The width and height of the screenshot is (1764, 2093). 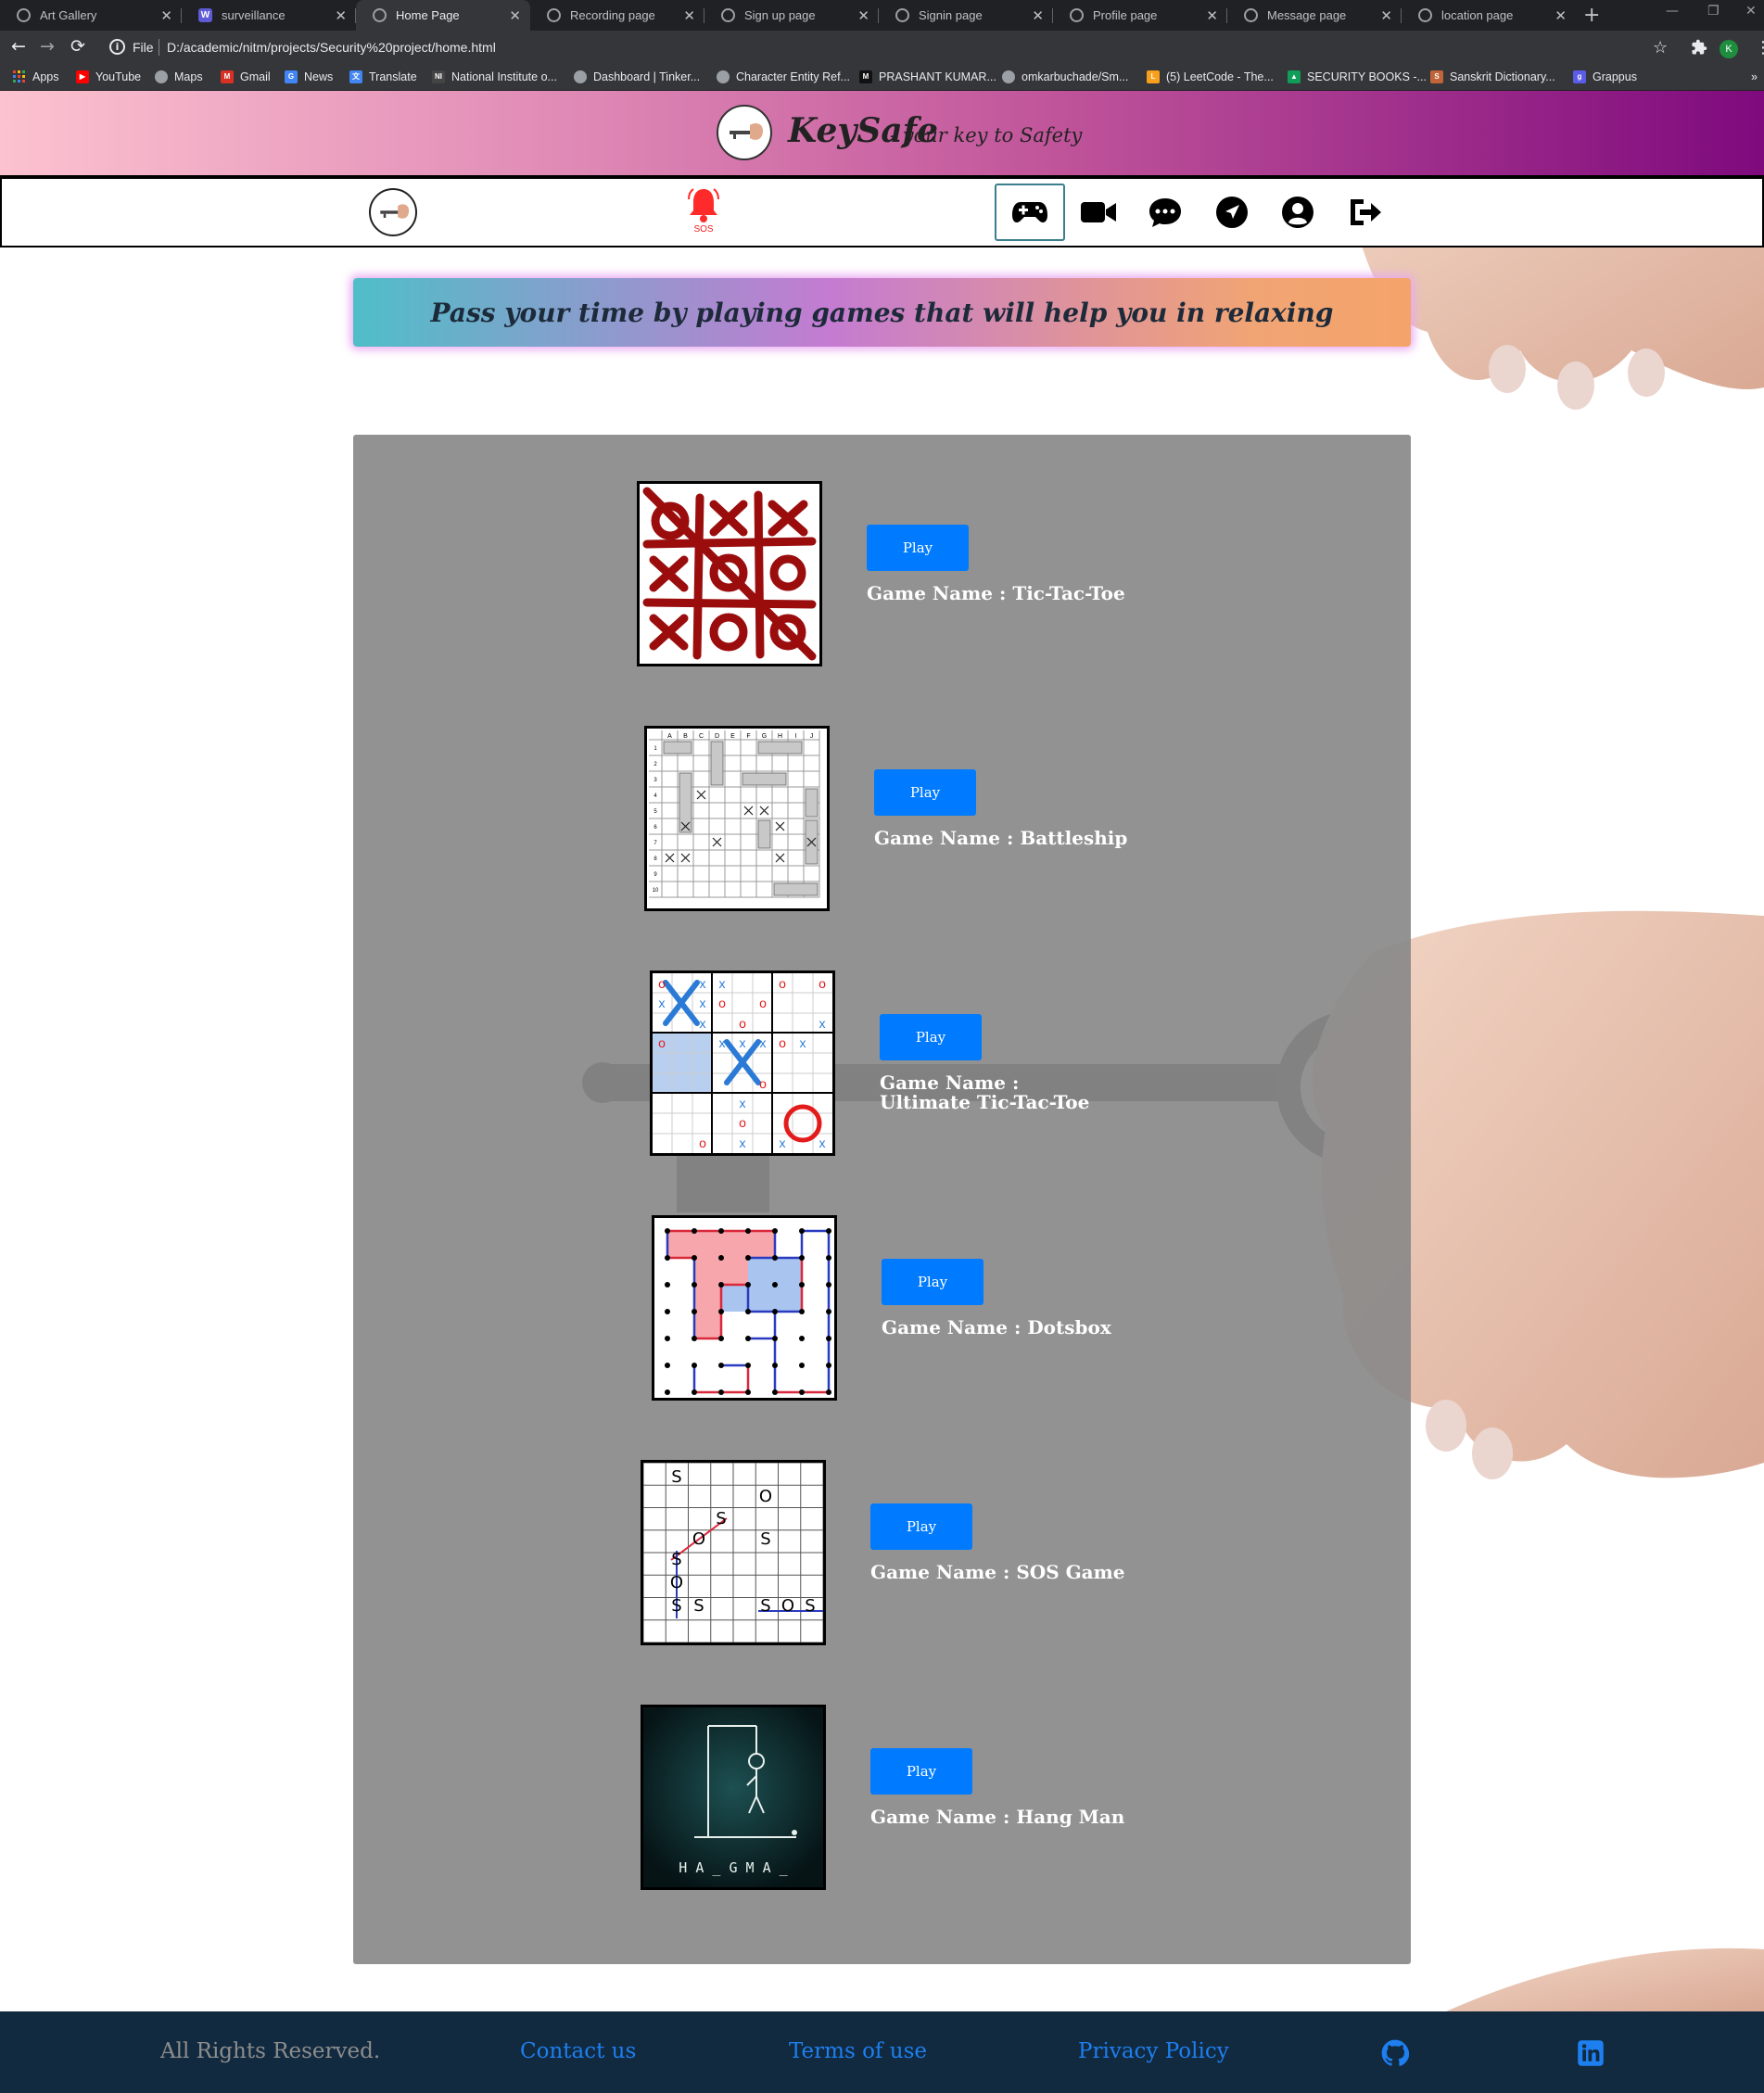 What do you see at coordinates (393, 212) in the screenshot?
I see `home-logo-button` at bounding box center [393, 212].